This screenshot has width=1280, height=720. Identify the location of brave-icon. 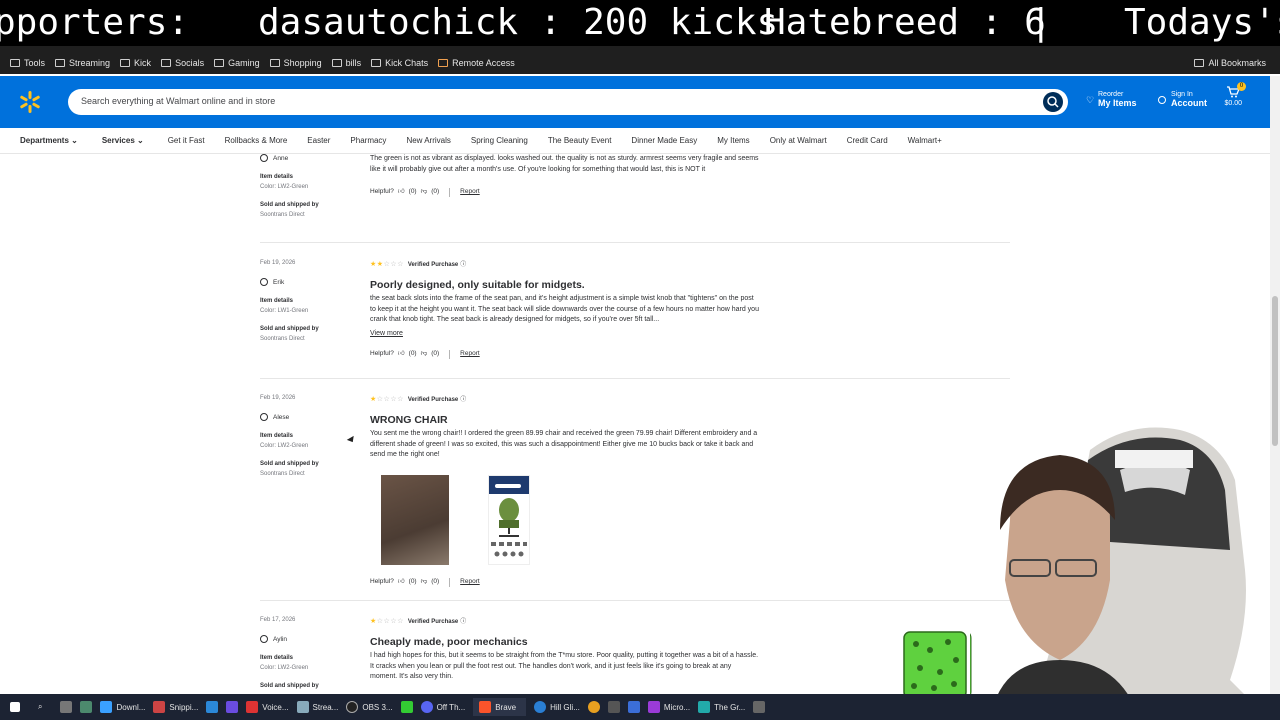
(485, 707).